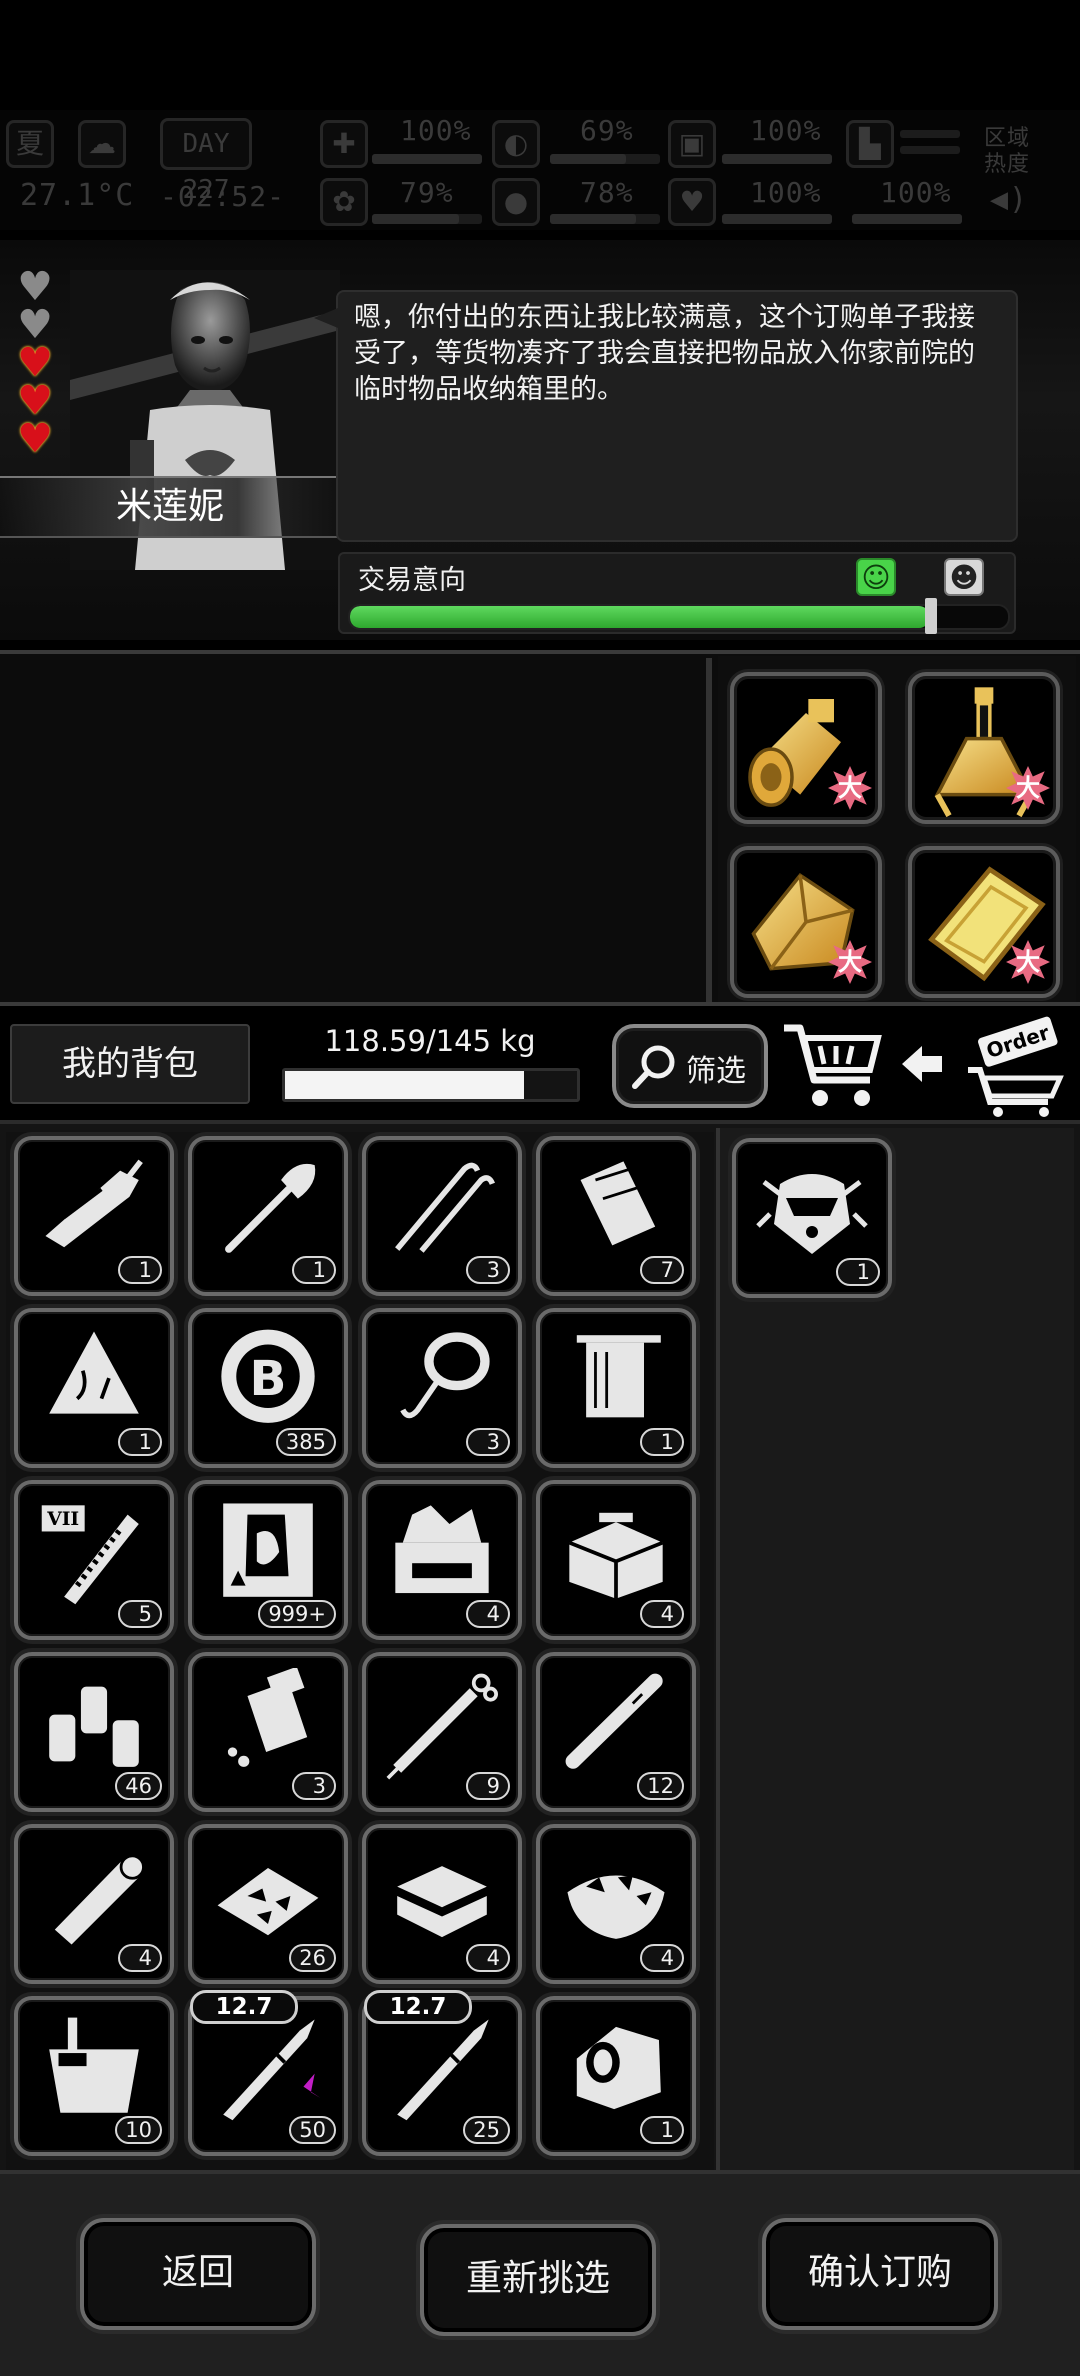  I want to click on inventory-slot: 12, so click(616, 1732).